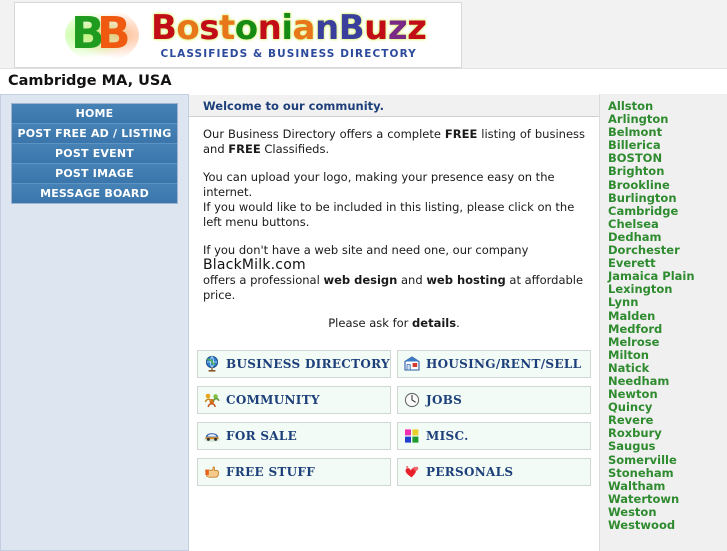 Image resolution: width=727 pixels, height=551 pixels. I want to click on bb-monogram-icon: B B, so click(102, 35).